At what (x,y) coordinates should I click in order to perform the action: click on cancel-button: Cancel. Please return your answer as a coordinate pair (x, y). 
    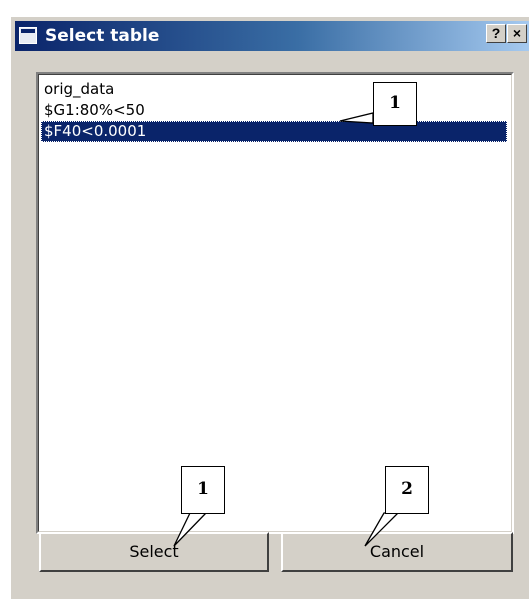
    Looking at the image, I should click on (397, 552).